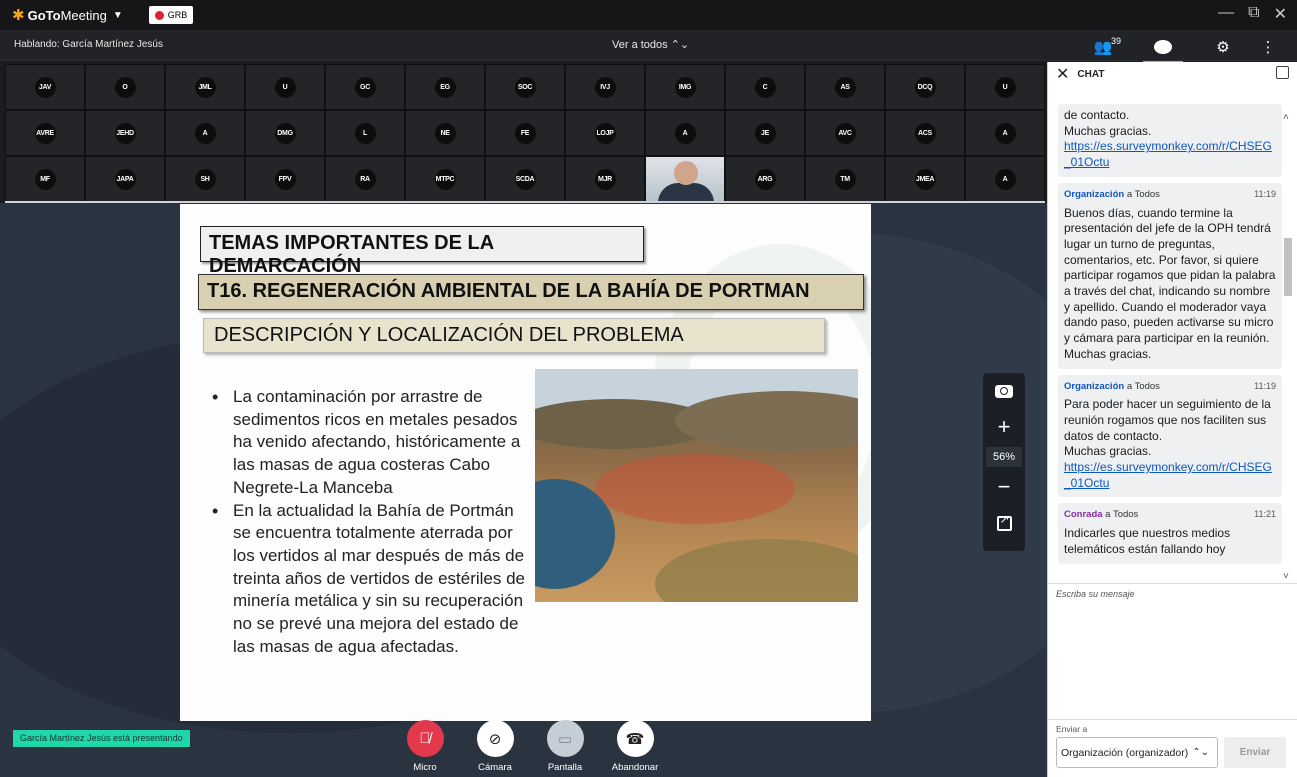 The height and width of the screenshot is (777, 1297). Describe the element at coordinates (285, 179) in the screenshot. I see `participant-tile: FPV` at that location.